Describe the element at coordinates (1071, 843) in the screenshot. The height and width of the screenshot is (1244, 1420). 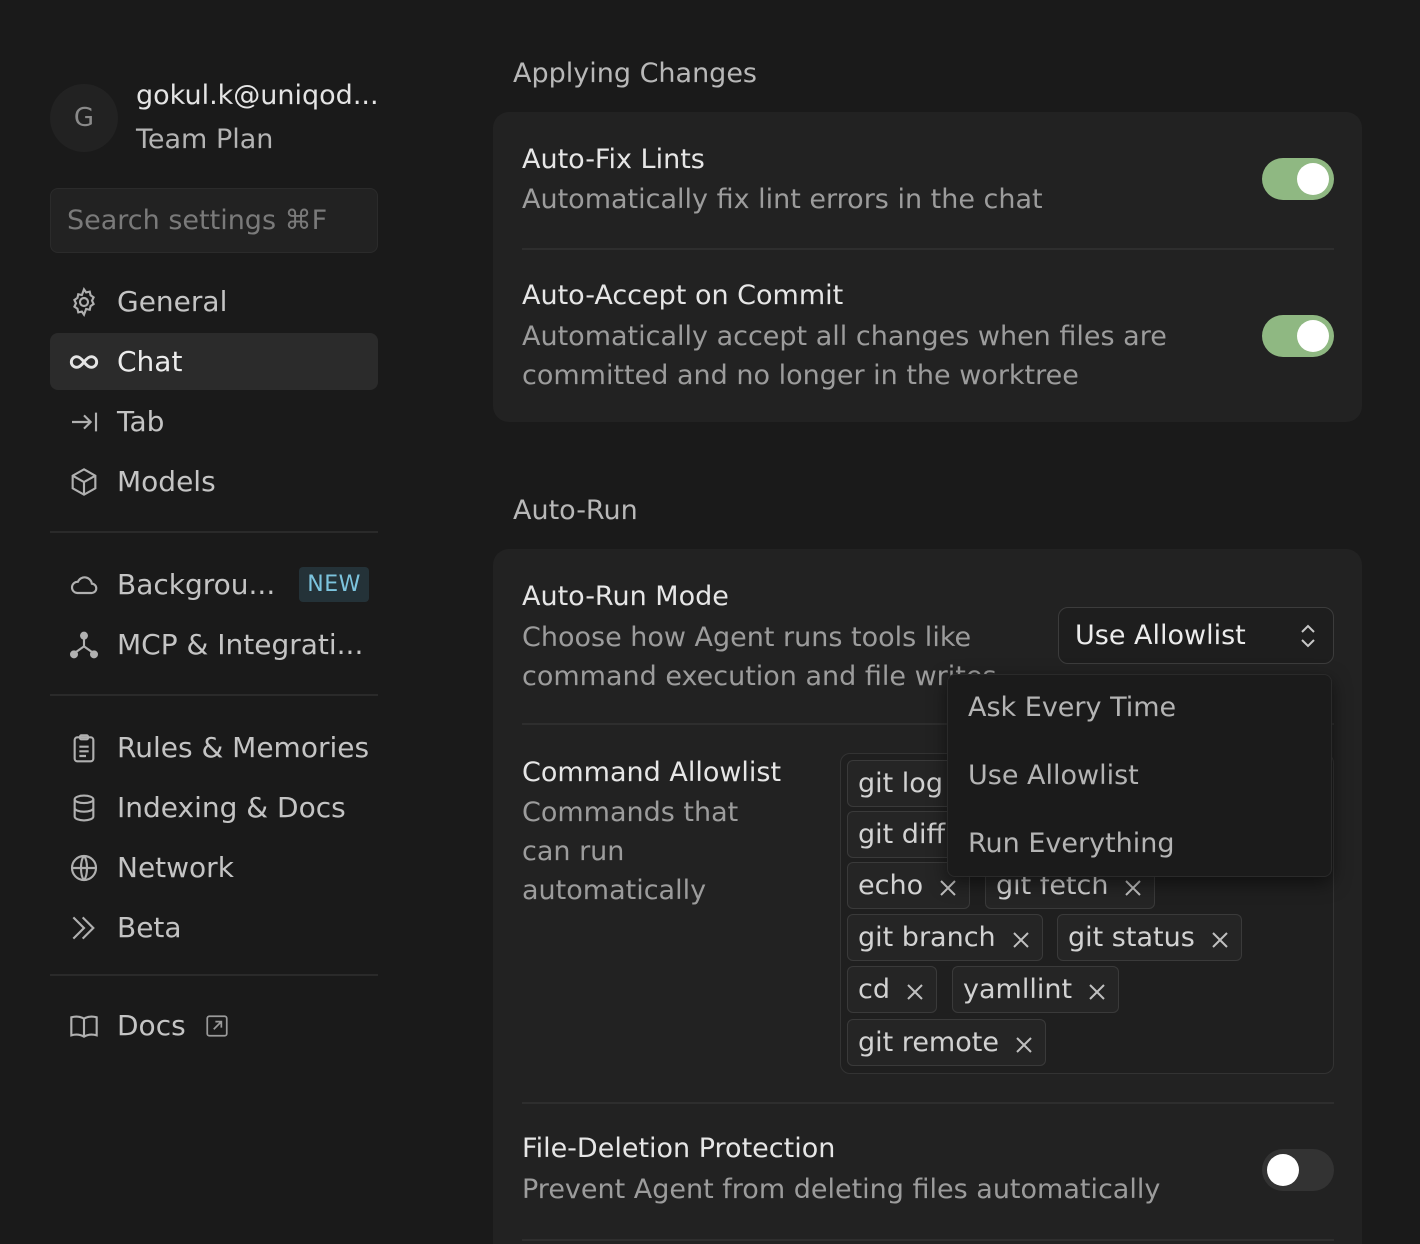
I see `dropdown-option-run-everything: Run Everything` at that location.